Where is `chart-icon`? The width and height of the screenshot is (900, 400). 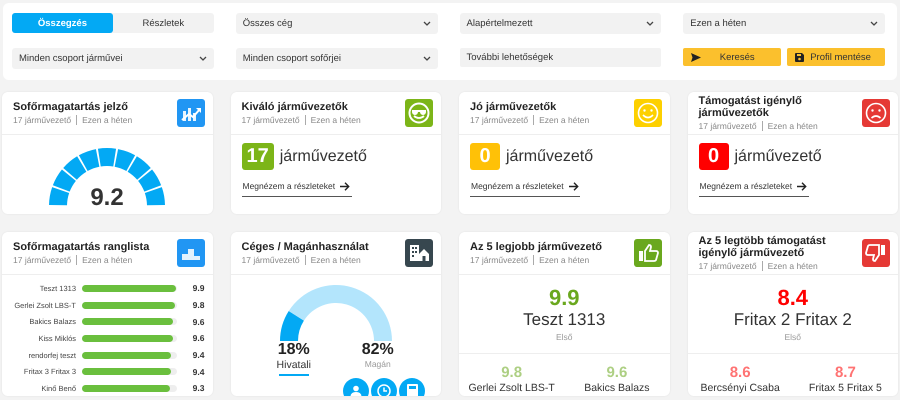
chart-icon is located at coordinates (190, 113).